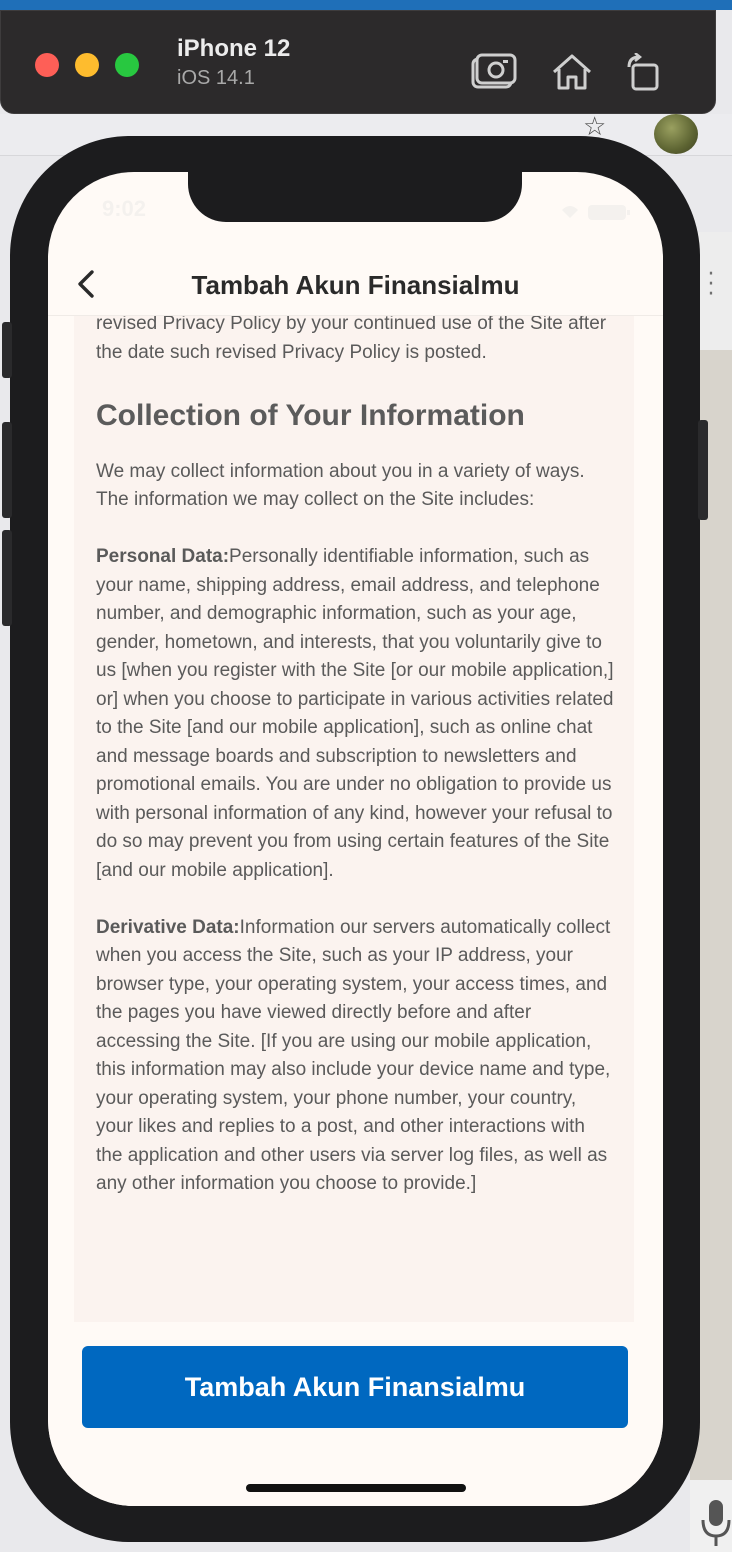 Image resolution: width=732 pixels, height=1552 pixels. Describe the element at coordinates (607, 212) in the screenshot. I see `battery-icon` at that location.